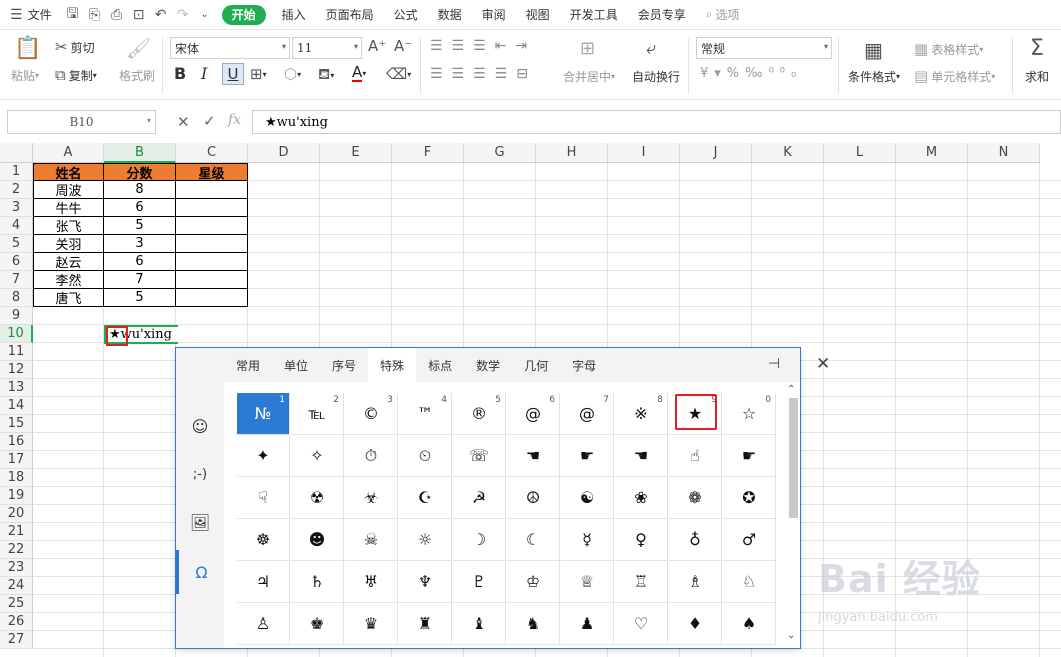 The width and height of the screenshot is (1061, 657). What do you see at coordinates (589, 76) in the screenshot?
I see `merge-center-button: 合并居中 ▾` at bounding box center [589, 76].